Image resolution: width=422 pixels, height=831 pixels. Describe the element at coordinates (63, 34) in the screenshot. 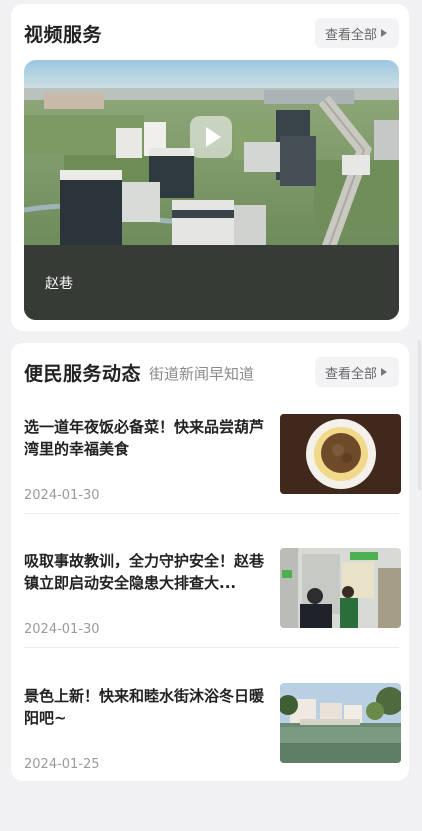

I see `video-section-title: 视频服务` at that location.